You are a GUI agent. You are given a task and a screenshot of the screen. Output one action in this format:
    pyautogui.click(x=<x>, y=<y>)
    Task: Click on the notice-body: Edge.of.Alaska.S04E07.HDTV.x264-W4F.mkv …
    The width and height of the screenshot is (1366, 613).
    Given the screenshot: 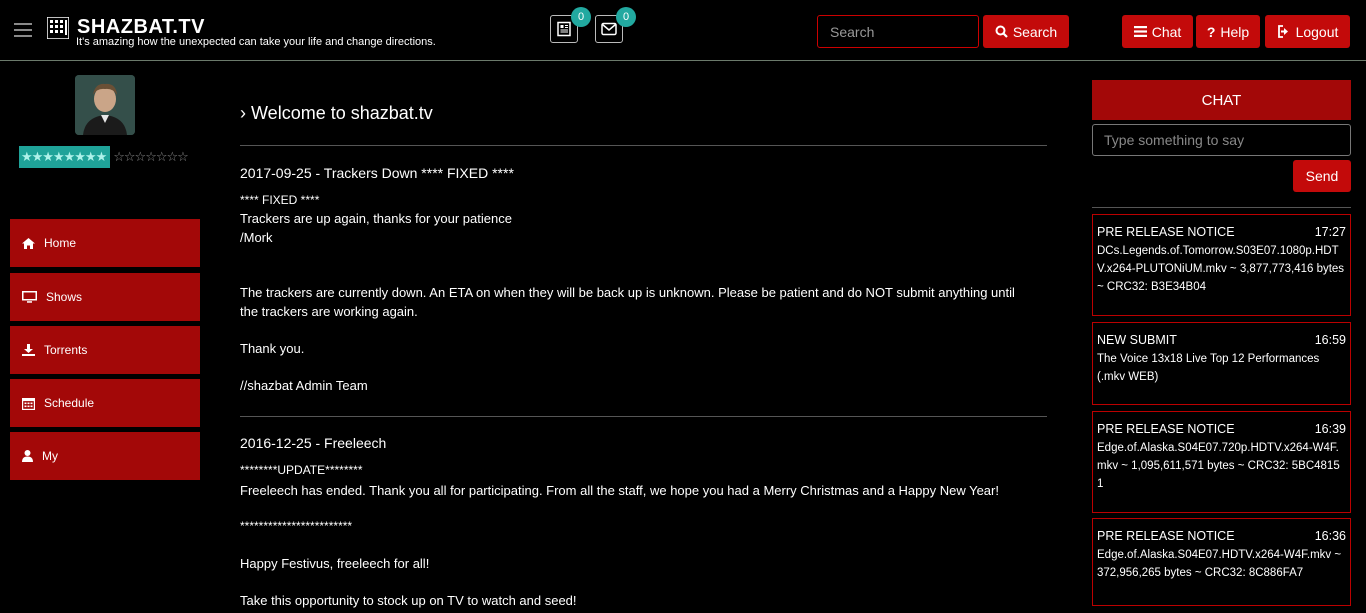 What is the action you would take?
    pyautogui.click(x=1219, y=564)
    